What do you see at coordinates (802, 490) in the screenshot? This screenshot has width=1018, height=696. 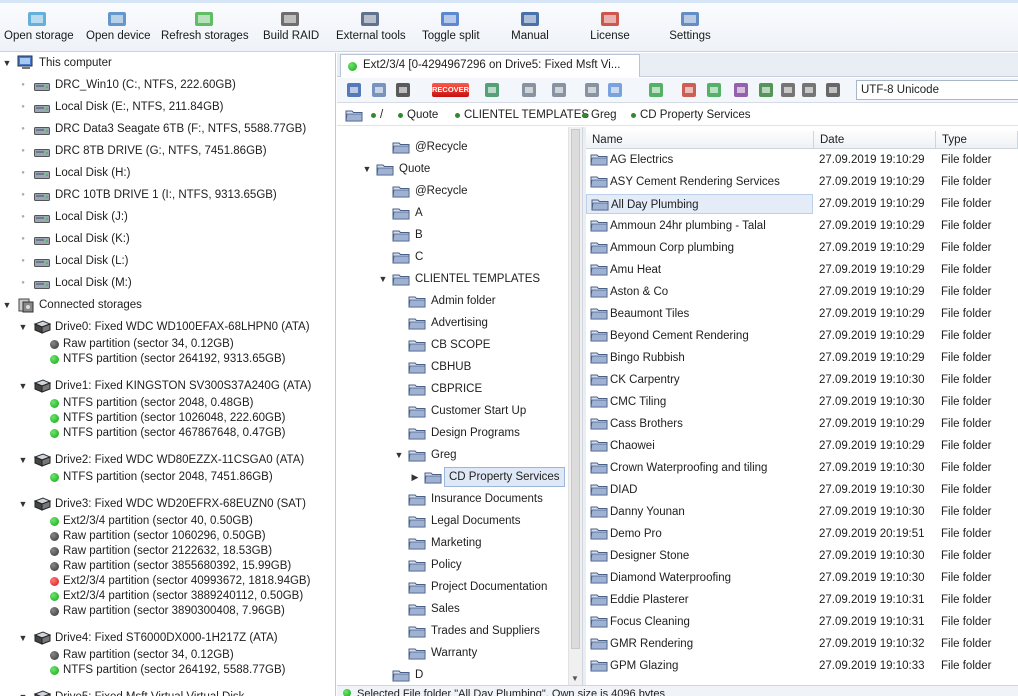 I see `file-row: DIAD 27.09.2019 19:10:30 File folder` at bounding box center [802, 490].